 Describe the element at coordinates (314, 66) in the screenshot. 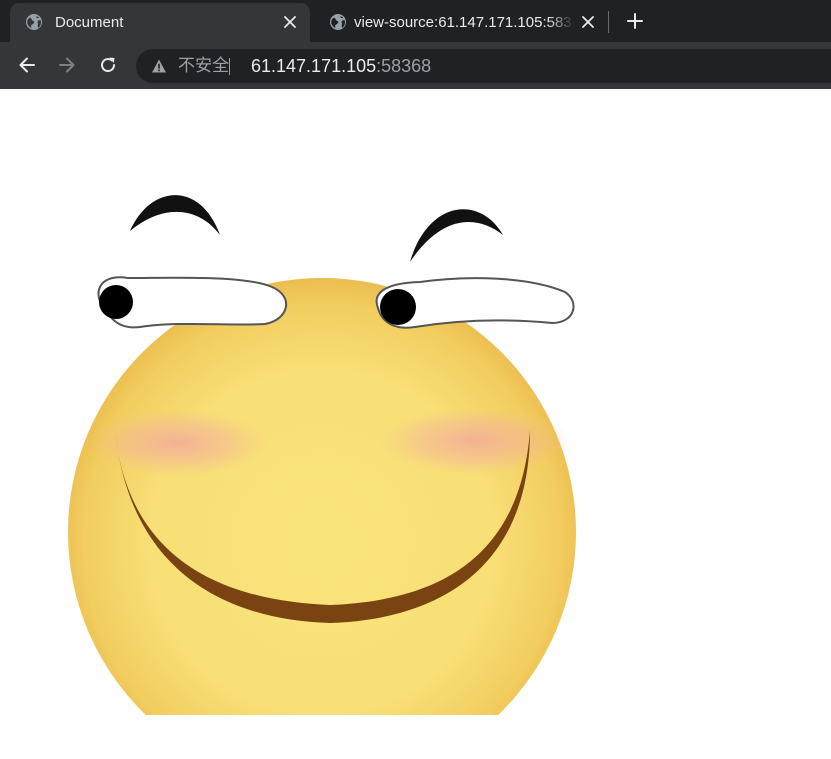

I see `url-host: 61.147.171.105` at that location.